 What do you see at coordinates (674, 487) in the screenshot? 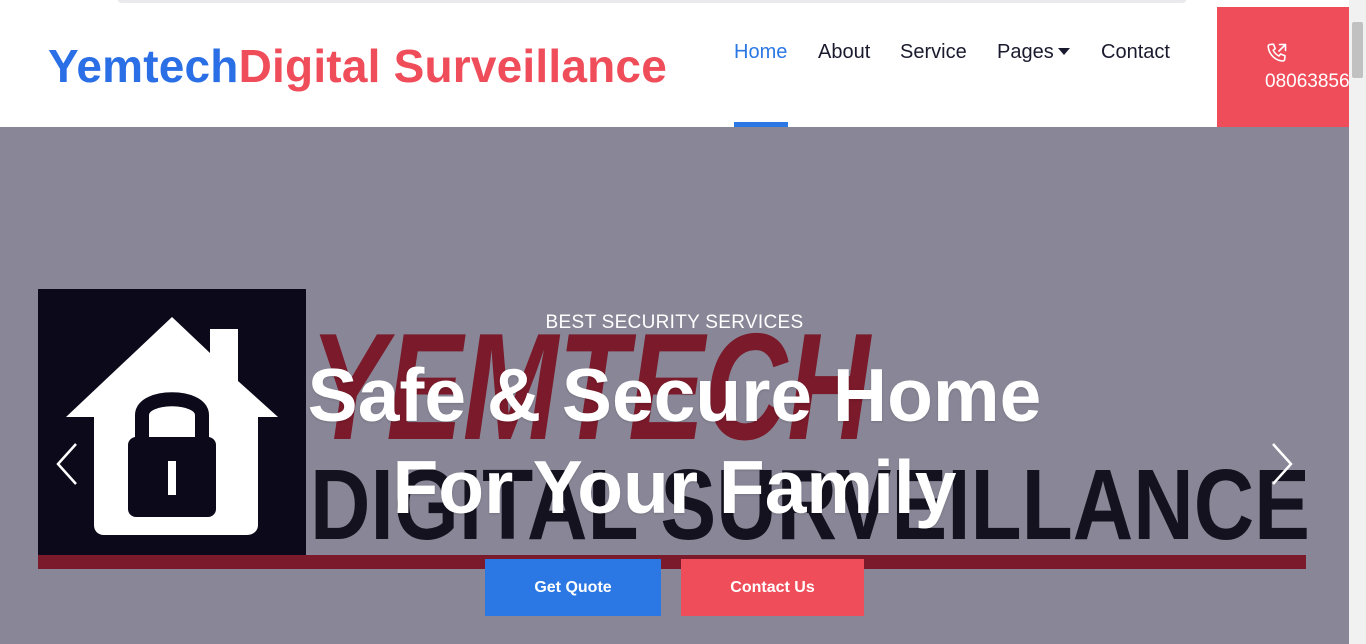
I see `hero-title-line2: For Your Family` at bounding box center [674, 487].